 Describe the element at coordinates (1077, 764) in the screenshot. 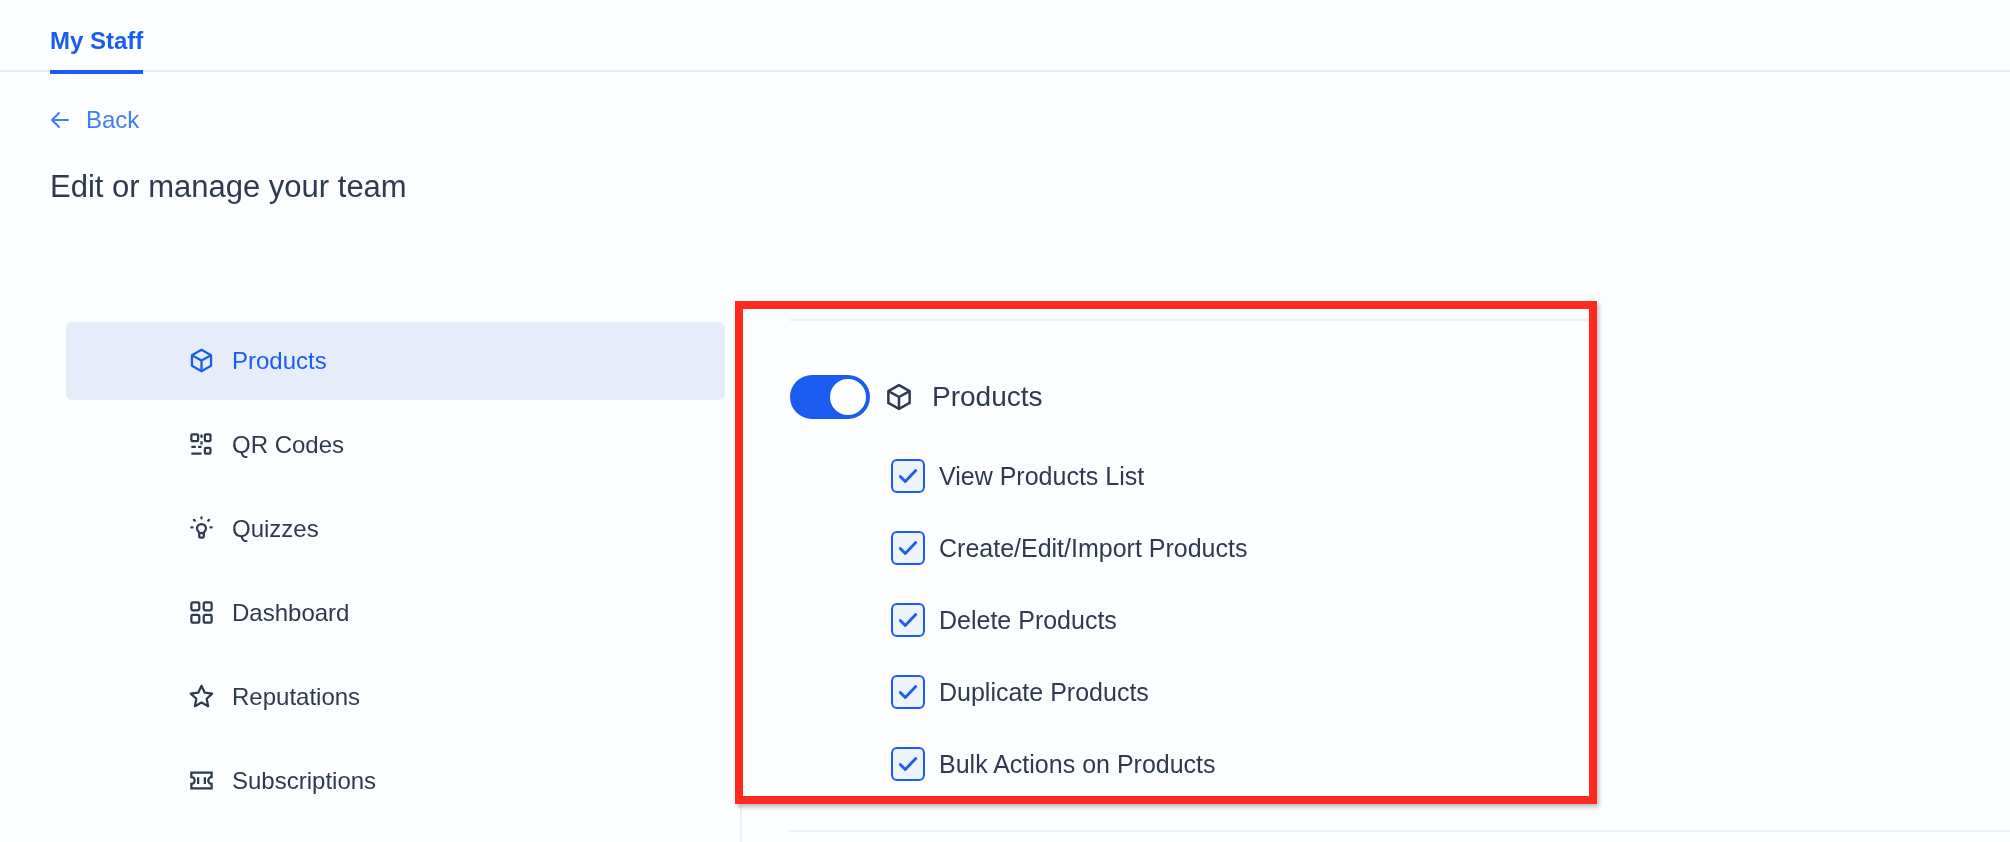

I see `permission-label: Bulk Actions on Products` at that location.